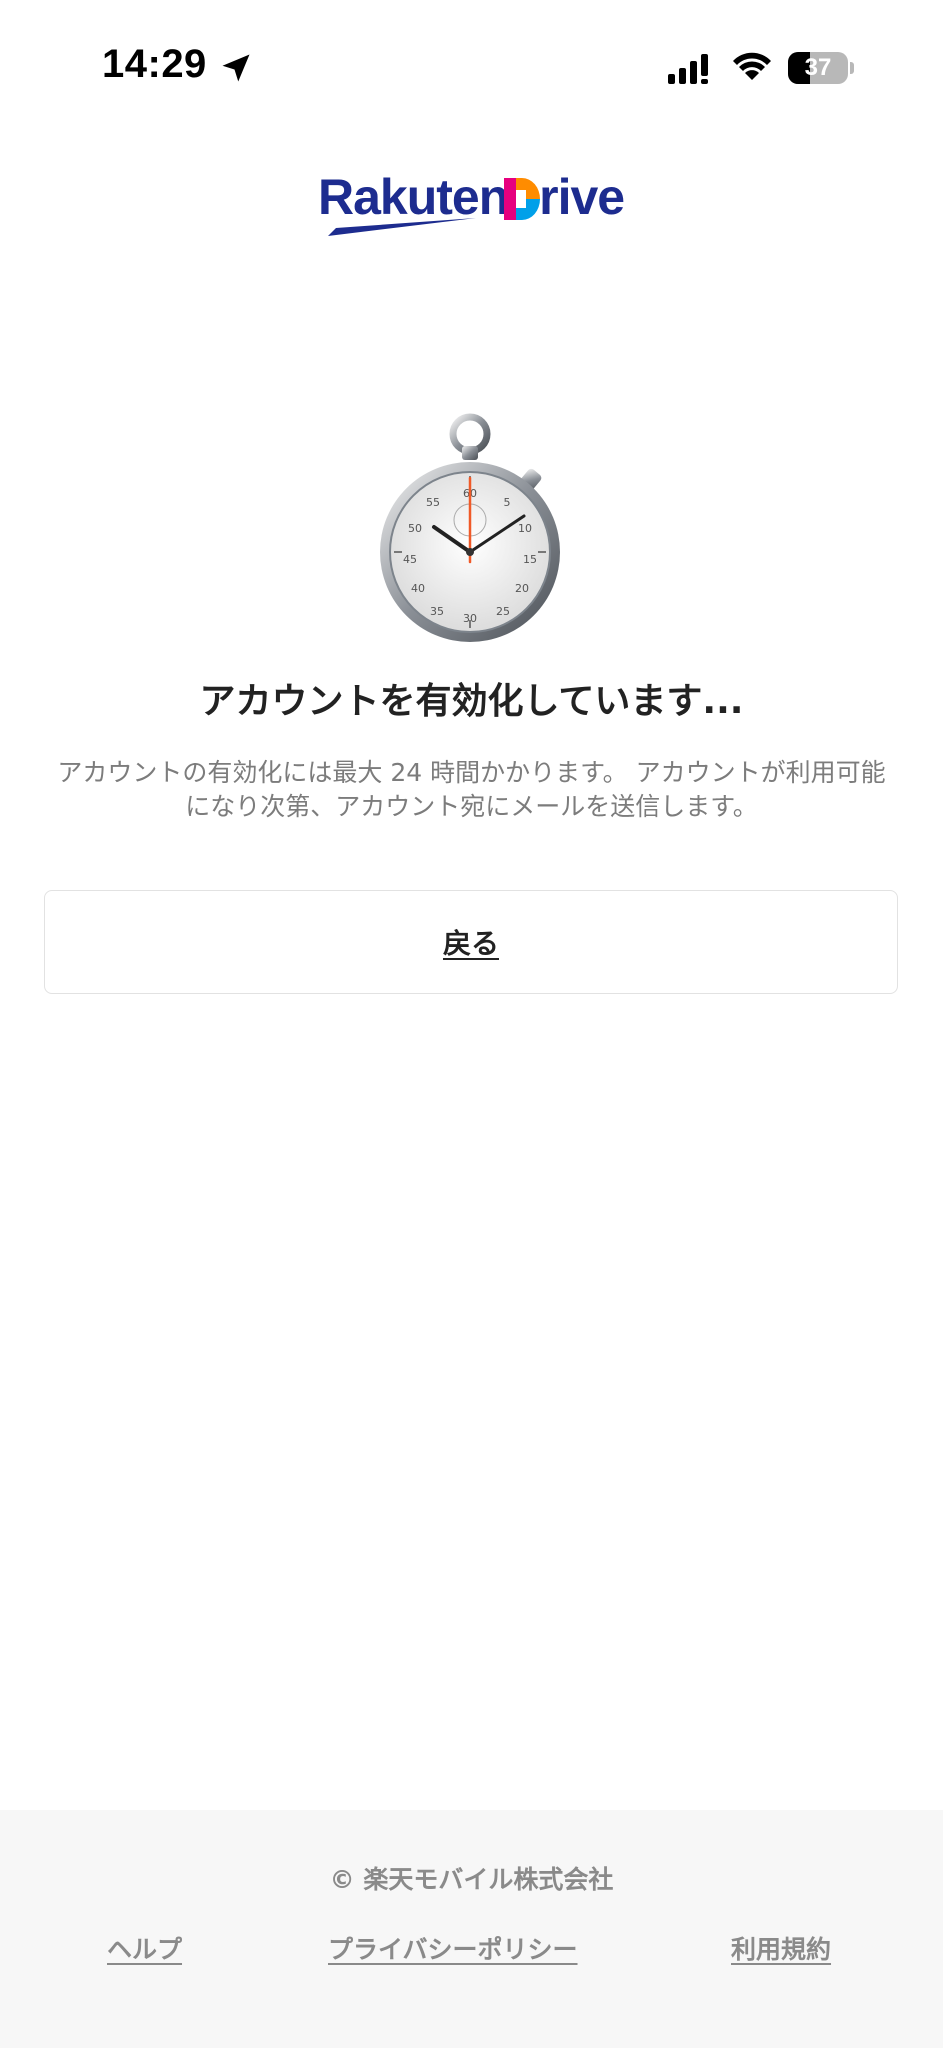 The height and width of the screenshot is (2048, 943). What do you see at coordinates (473, 203) in the screenshot?
I see `rakuten-drive-logo: Rakuten Drive` at bounding box center [473, 203].